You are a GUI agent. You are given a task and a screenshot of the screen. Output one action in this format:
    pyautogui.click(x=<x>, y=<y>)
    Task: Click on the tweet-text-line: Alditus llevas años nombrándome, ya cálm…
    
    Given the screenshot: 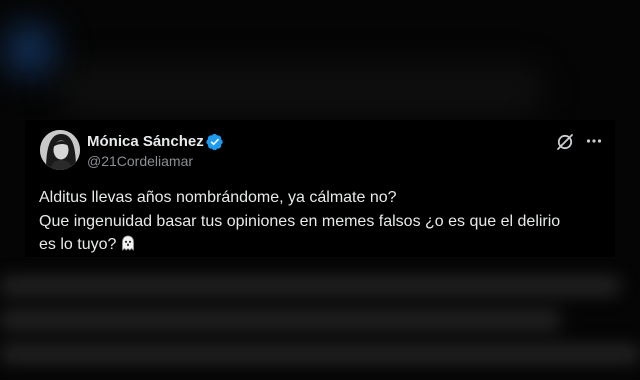 What is the action you would take?
    pyautogui.click(x=218, y=197)
    